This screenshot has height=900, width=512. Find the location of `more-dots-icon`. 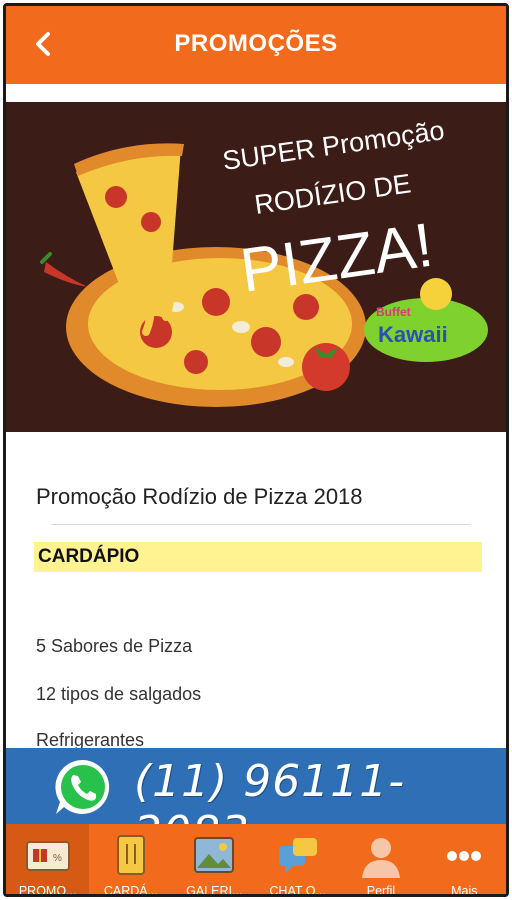

more-dots-icon is located at coordinates (464, 856).